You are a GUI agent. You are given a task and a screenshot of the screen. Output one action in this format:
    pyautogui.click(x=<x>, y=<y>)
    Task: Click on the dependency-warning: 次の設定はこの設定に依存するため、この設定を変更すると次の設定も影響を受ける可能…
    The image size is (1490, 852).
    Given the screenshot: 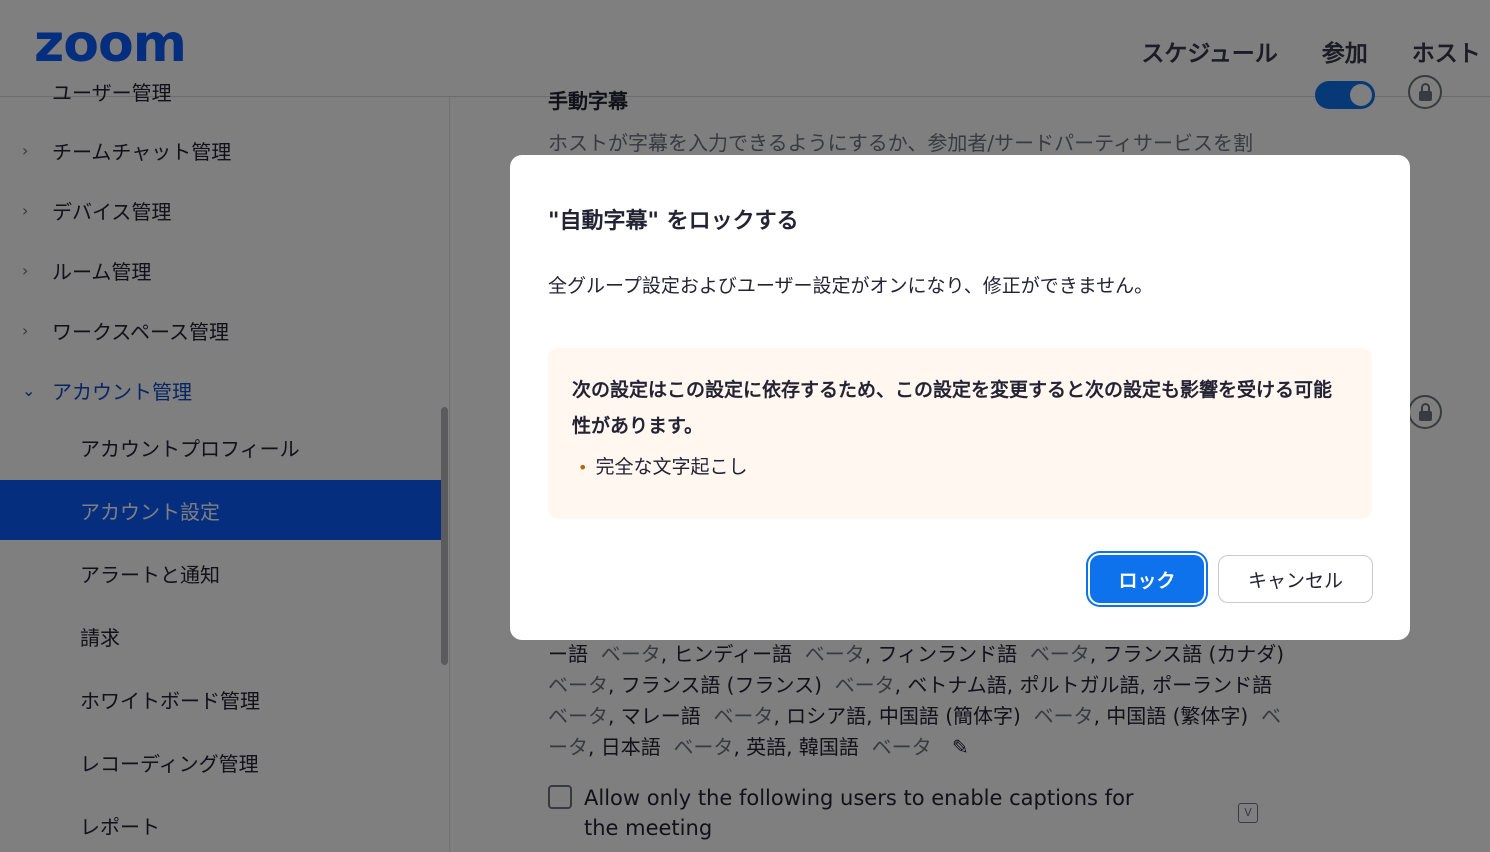 What is the action you would take?
    pyautogui.click(x=960, y=433)
    